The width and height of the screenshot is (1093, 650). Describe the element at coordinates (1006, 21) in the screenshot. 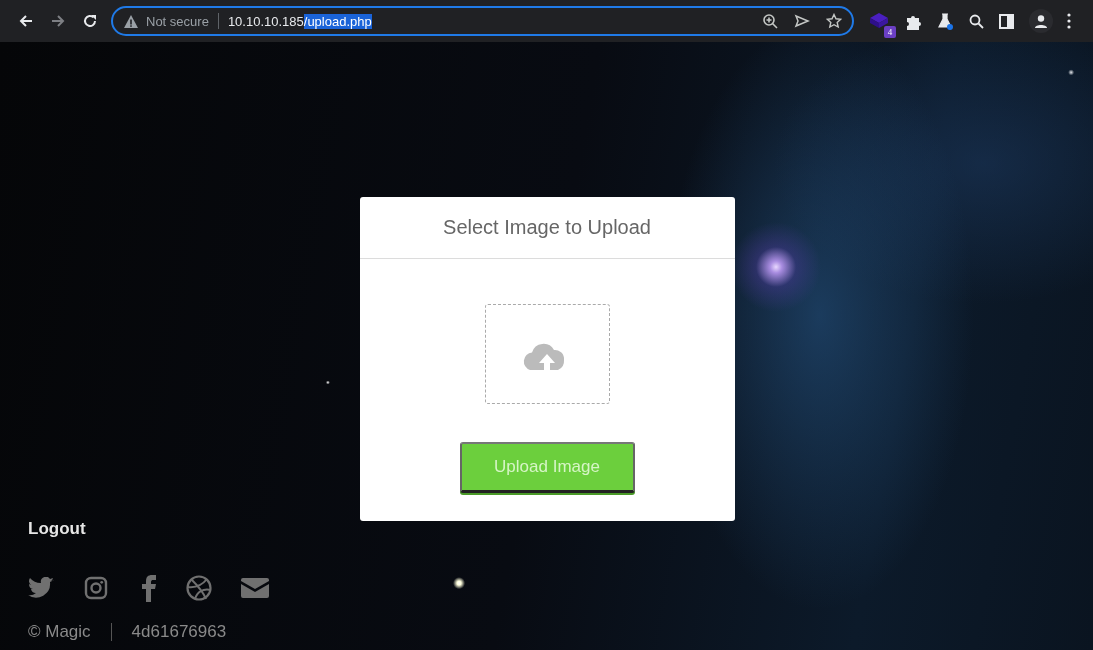

I see `side-panel-icon` at that location.